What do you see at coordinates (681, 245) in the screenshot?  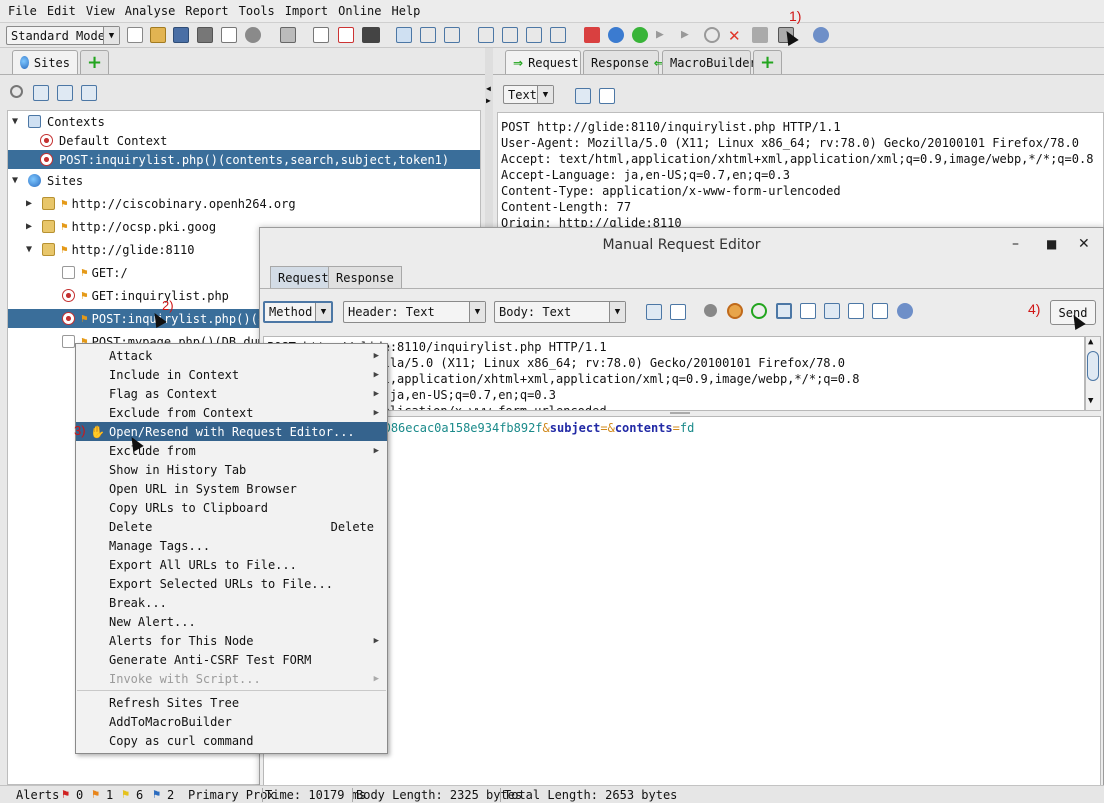 I see `dialog-titlebar: Manual Request Editor – ■ ✕` at bounding box center [681, 245].